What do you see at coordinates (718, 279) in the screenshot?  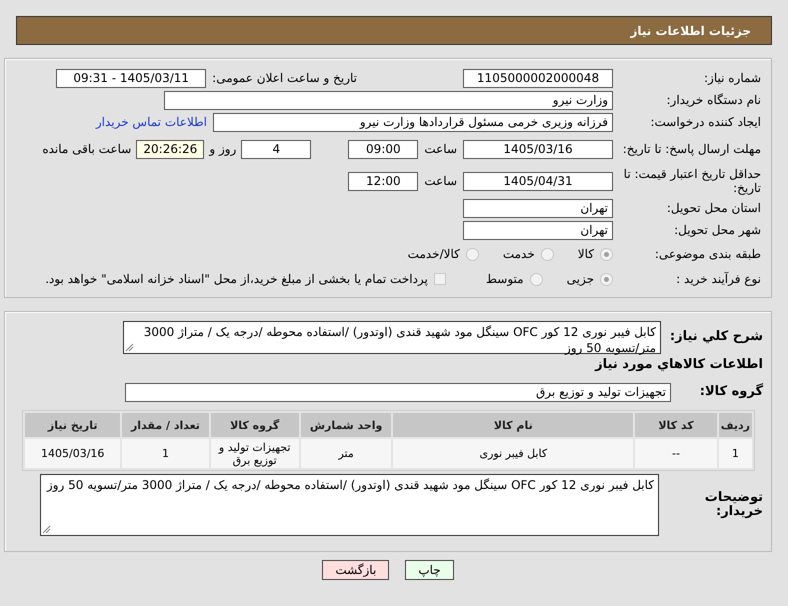 I see `field-label: نوع فرآیند خرید :` at bounding box center [718, 279].